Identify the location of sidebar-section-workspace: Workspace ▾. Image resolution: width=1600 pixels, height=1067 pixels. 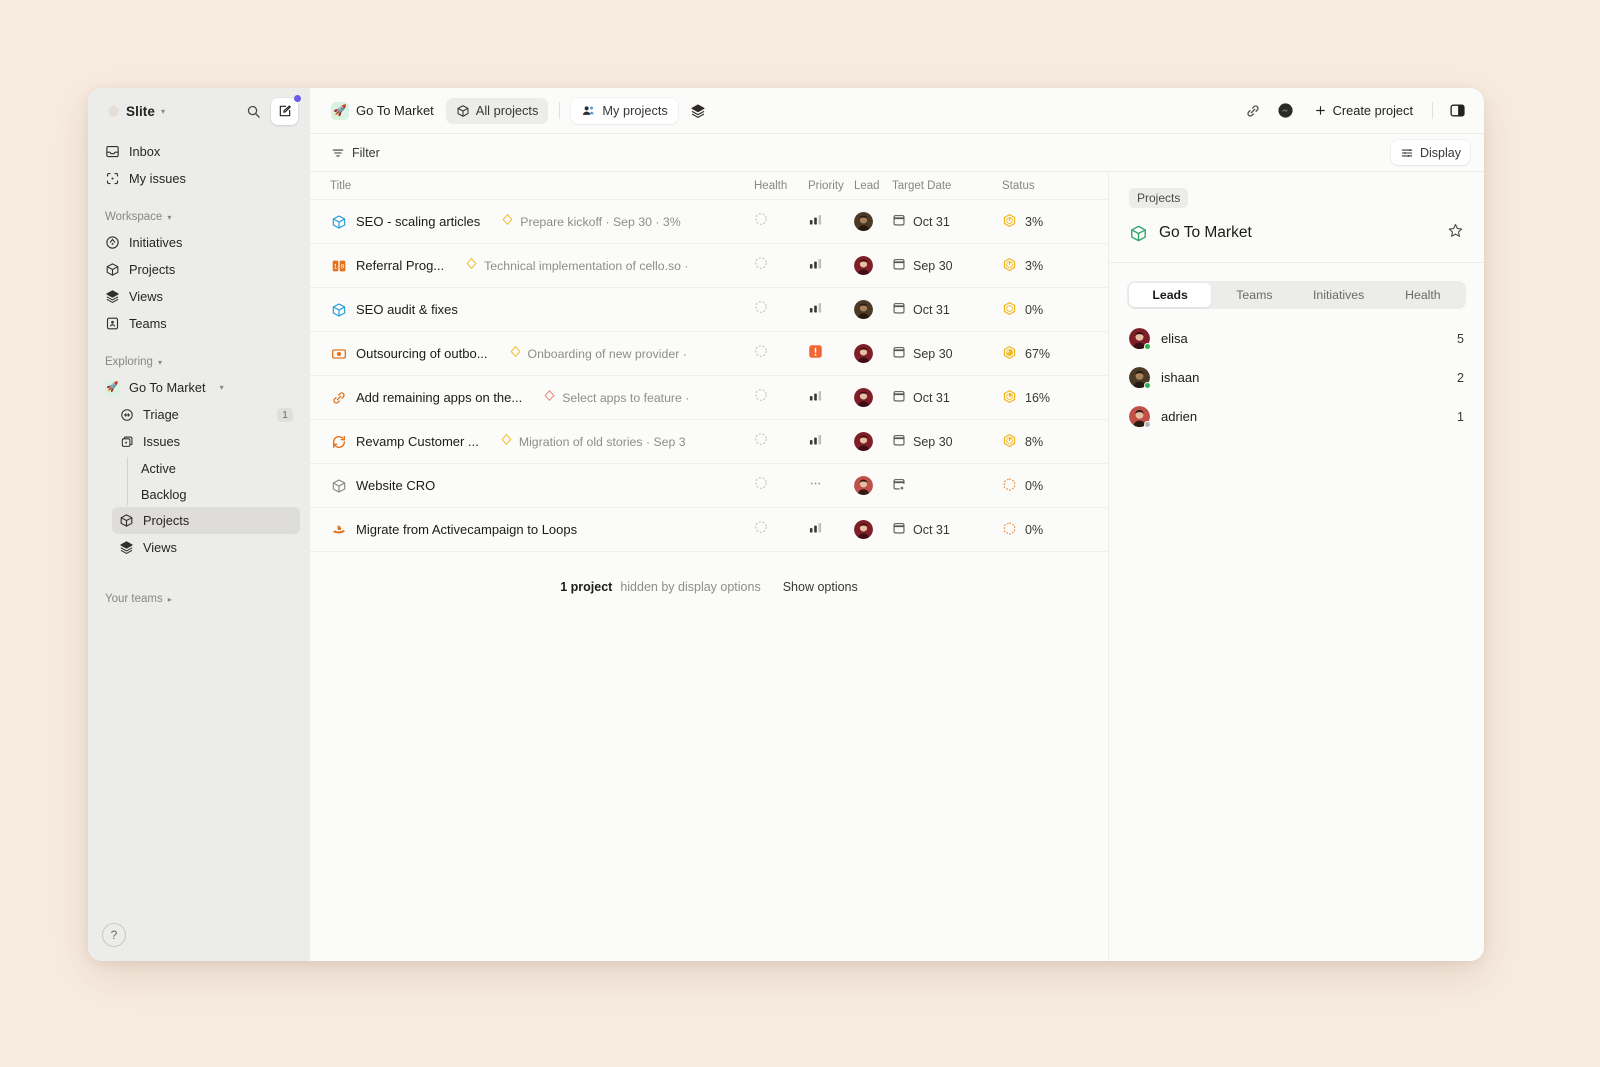
(199, 217).